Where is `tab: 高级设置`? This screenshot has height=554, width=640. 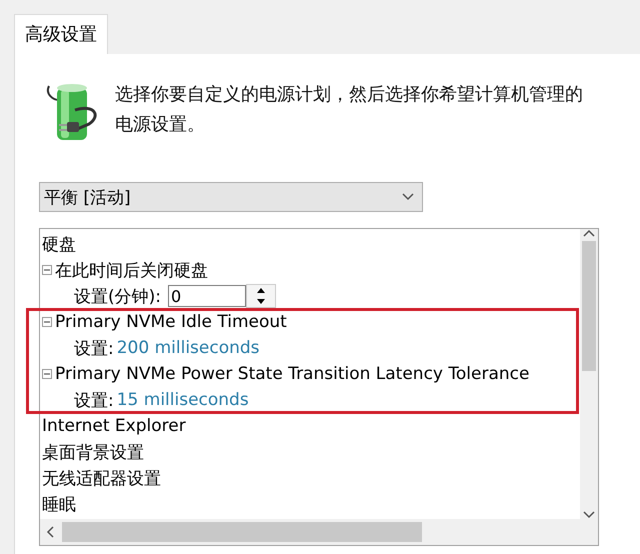
tab: 高级设置 is located at coordinates (61, 34).